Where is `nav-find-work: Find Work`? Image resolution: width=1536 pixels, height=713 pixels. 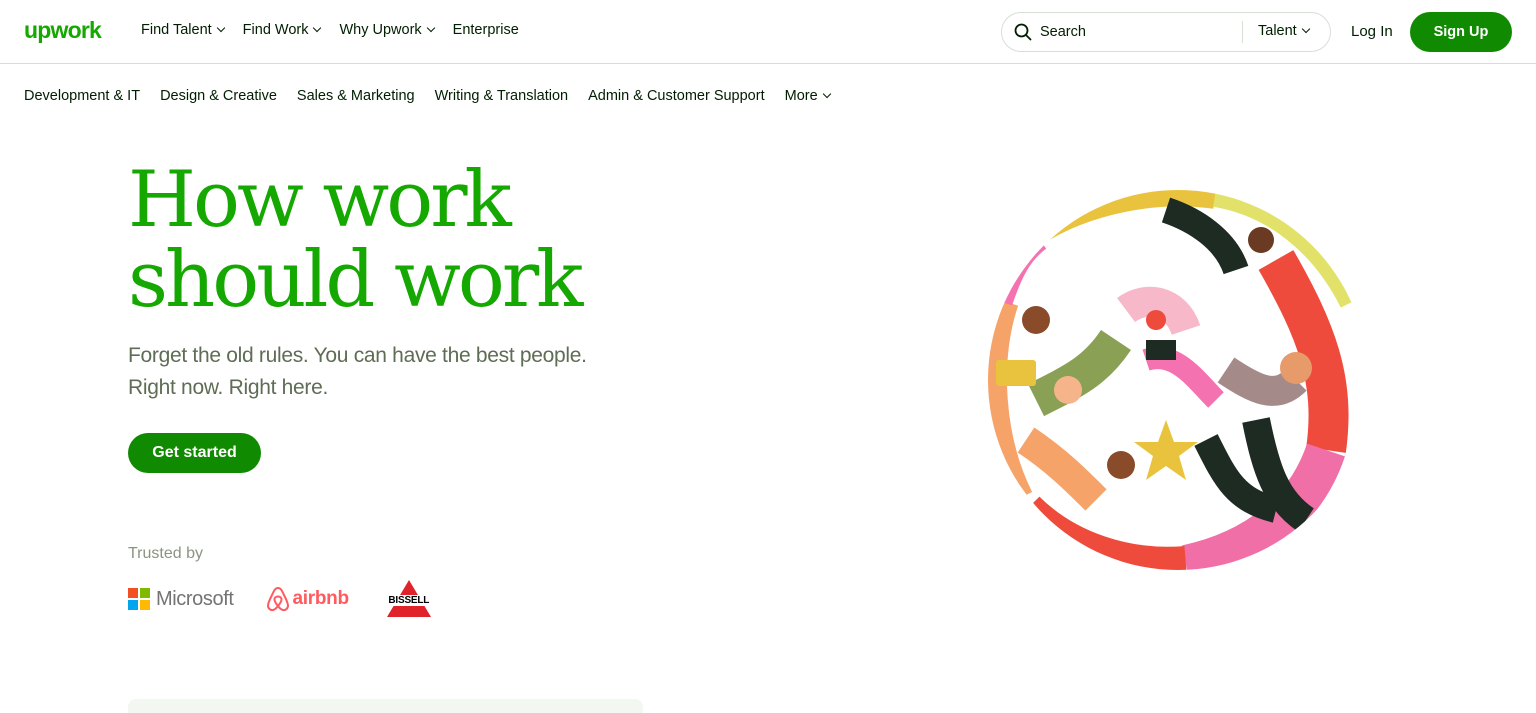
nav-find-work: Find Work is located at coordinates (282, 30).